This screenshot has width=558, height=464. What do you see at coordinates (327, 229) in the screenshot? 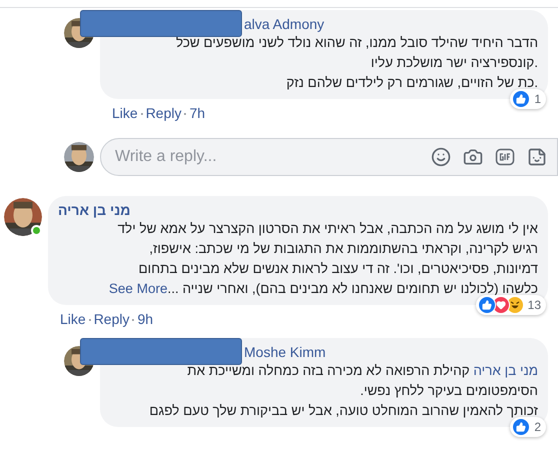
I see `comment-line: אין לי מושג על מה הכתבה, אבל ראיתי את הסרטון הקצרצר על אמא של ילד` at bounding box center [327, 229].